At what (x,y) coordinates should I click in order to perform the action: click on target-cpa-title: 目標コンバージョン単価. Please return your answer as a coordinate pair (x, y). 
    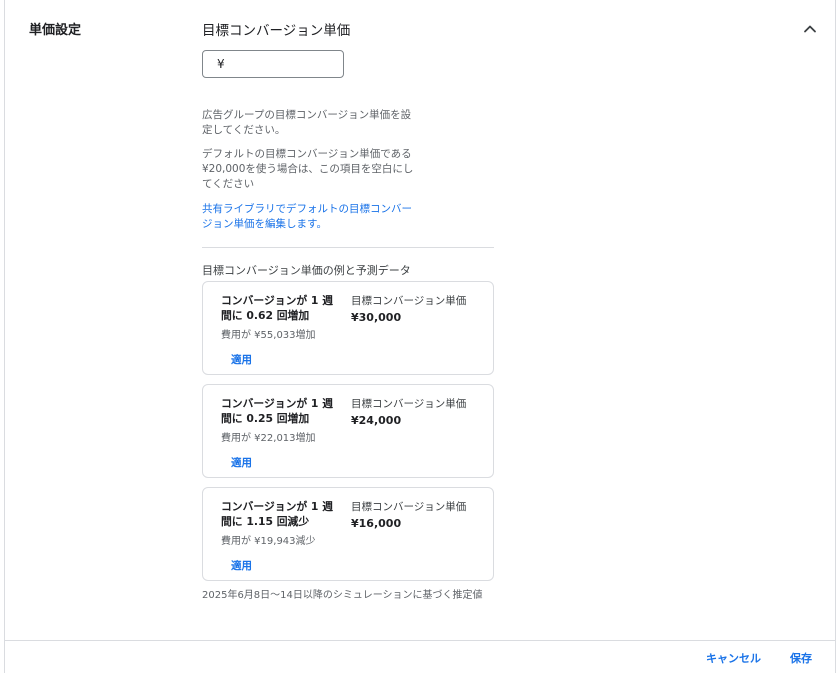
    Looking at the image, I should click on (276, 31).